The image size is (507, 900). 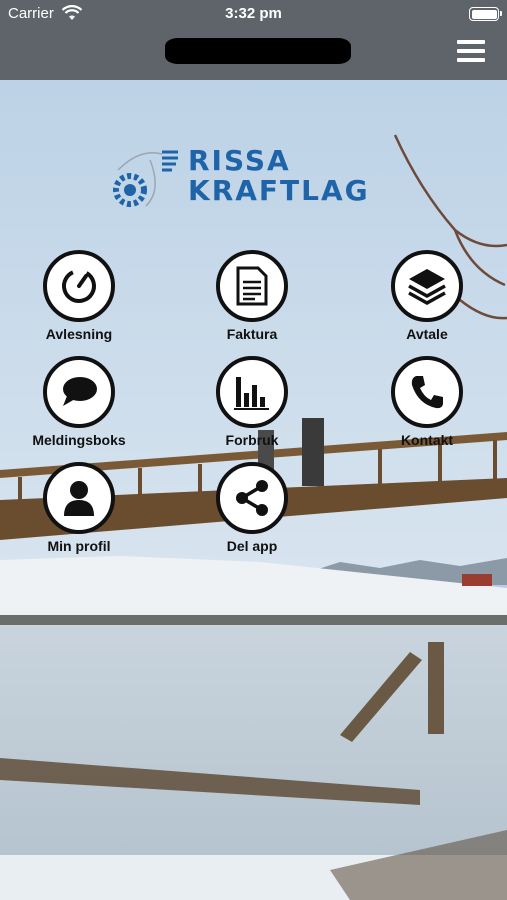 I want to click on clock: 3:32 pm, so click(x=253, y=13).